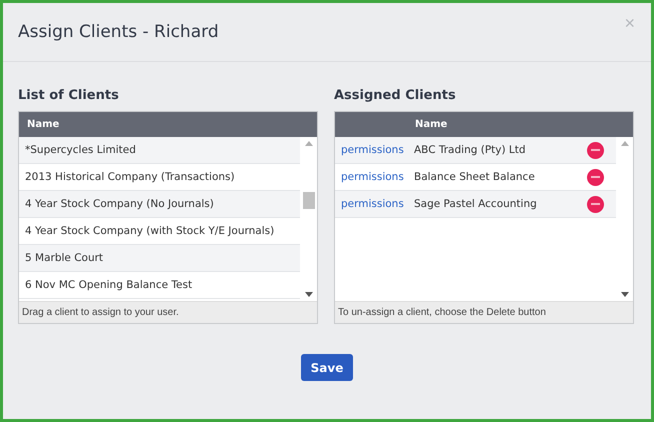  What do you see at coordinates (475, 177) in the screenshot?
I see `client-name: Balance Sheet Balance` at bounding box center [475, 177].